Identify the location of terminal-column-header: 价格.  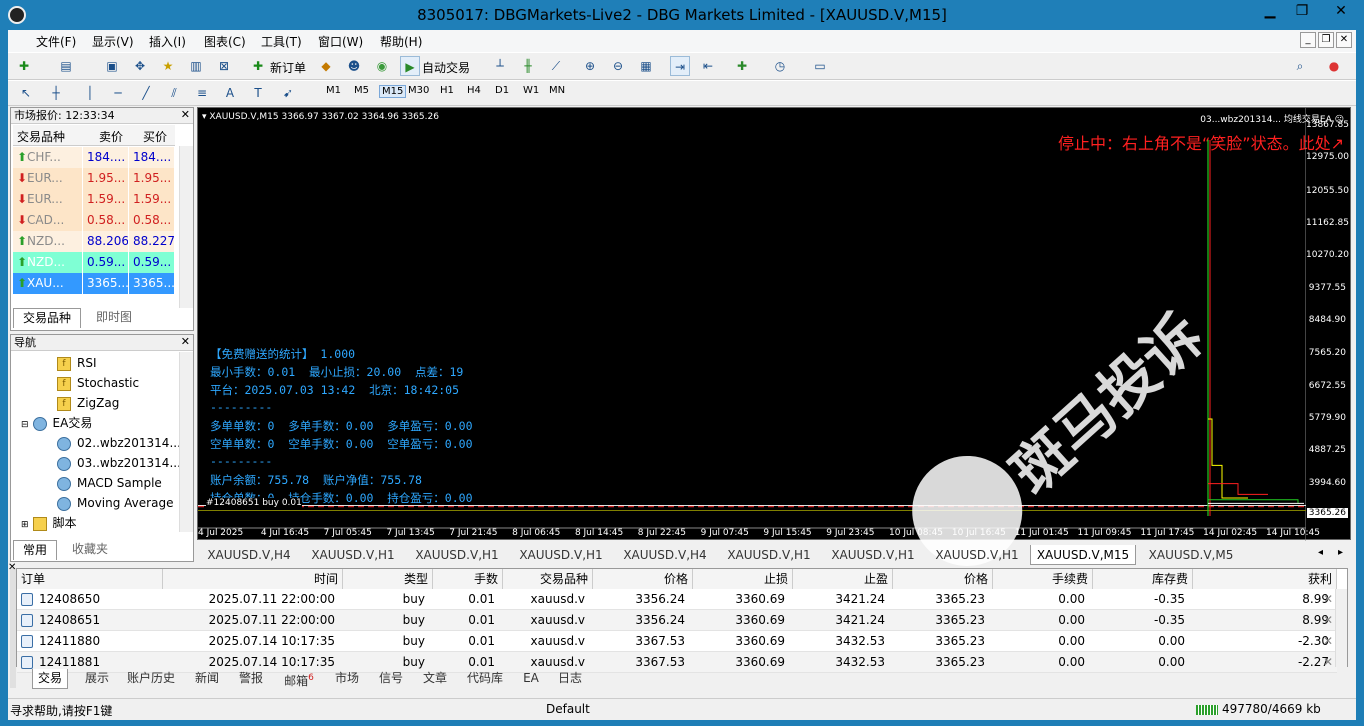
(943, 579).